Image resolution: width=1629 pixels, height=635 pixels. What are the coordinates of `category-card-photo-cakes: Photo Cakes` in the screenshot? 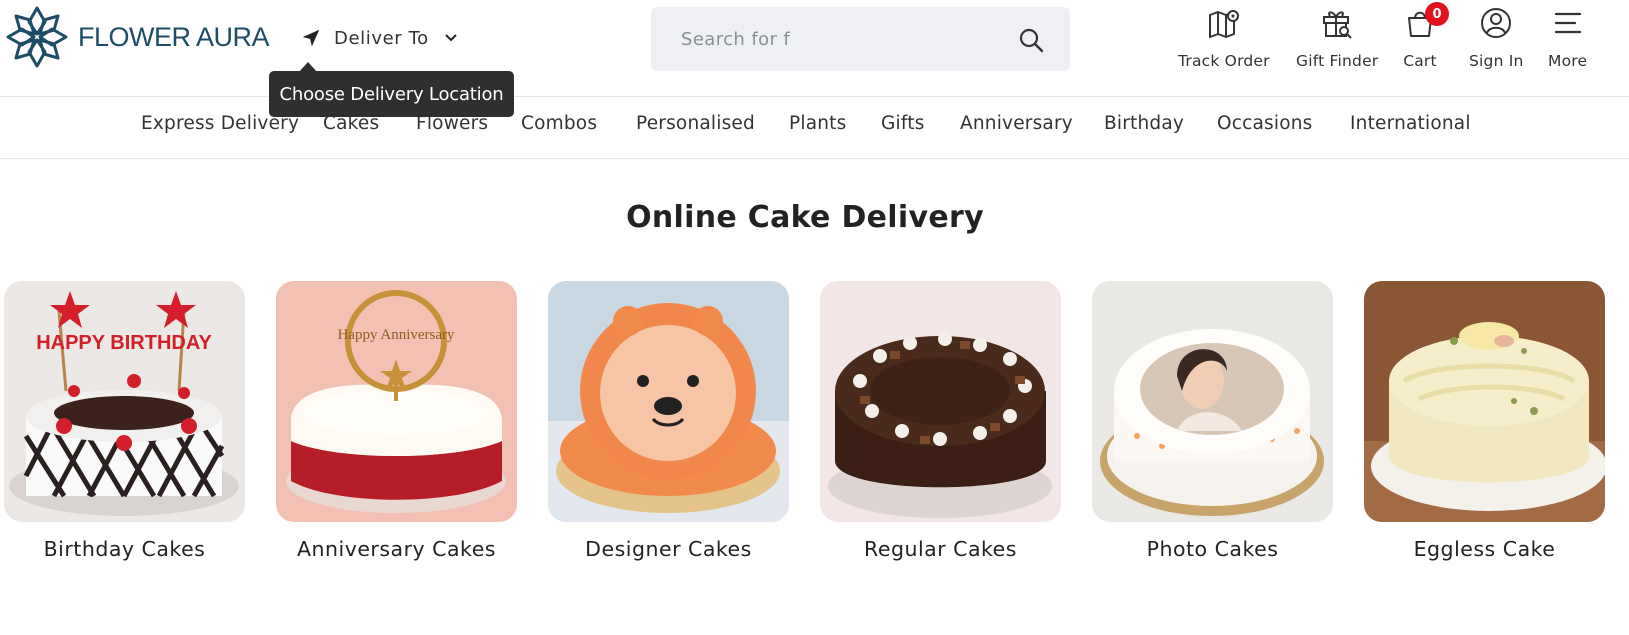 It's located at (1212, 421).